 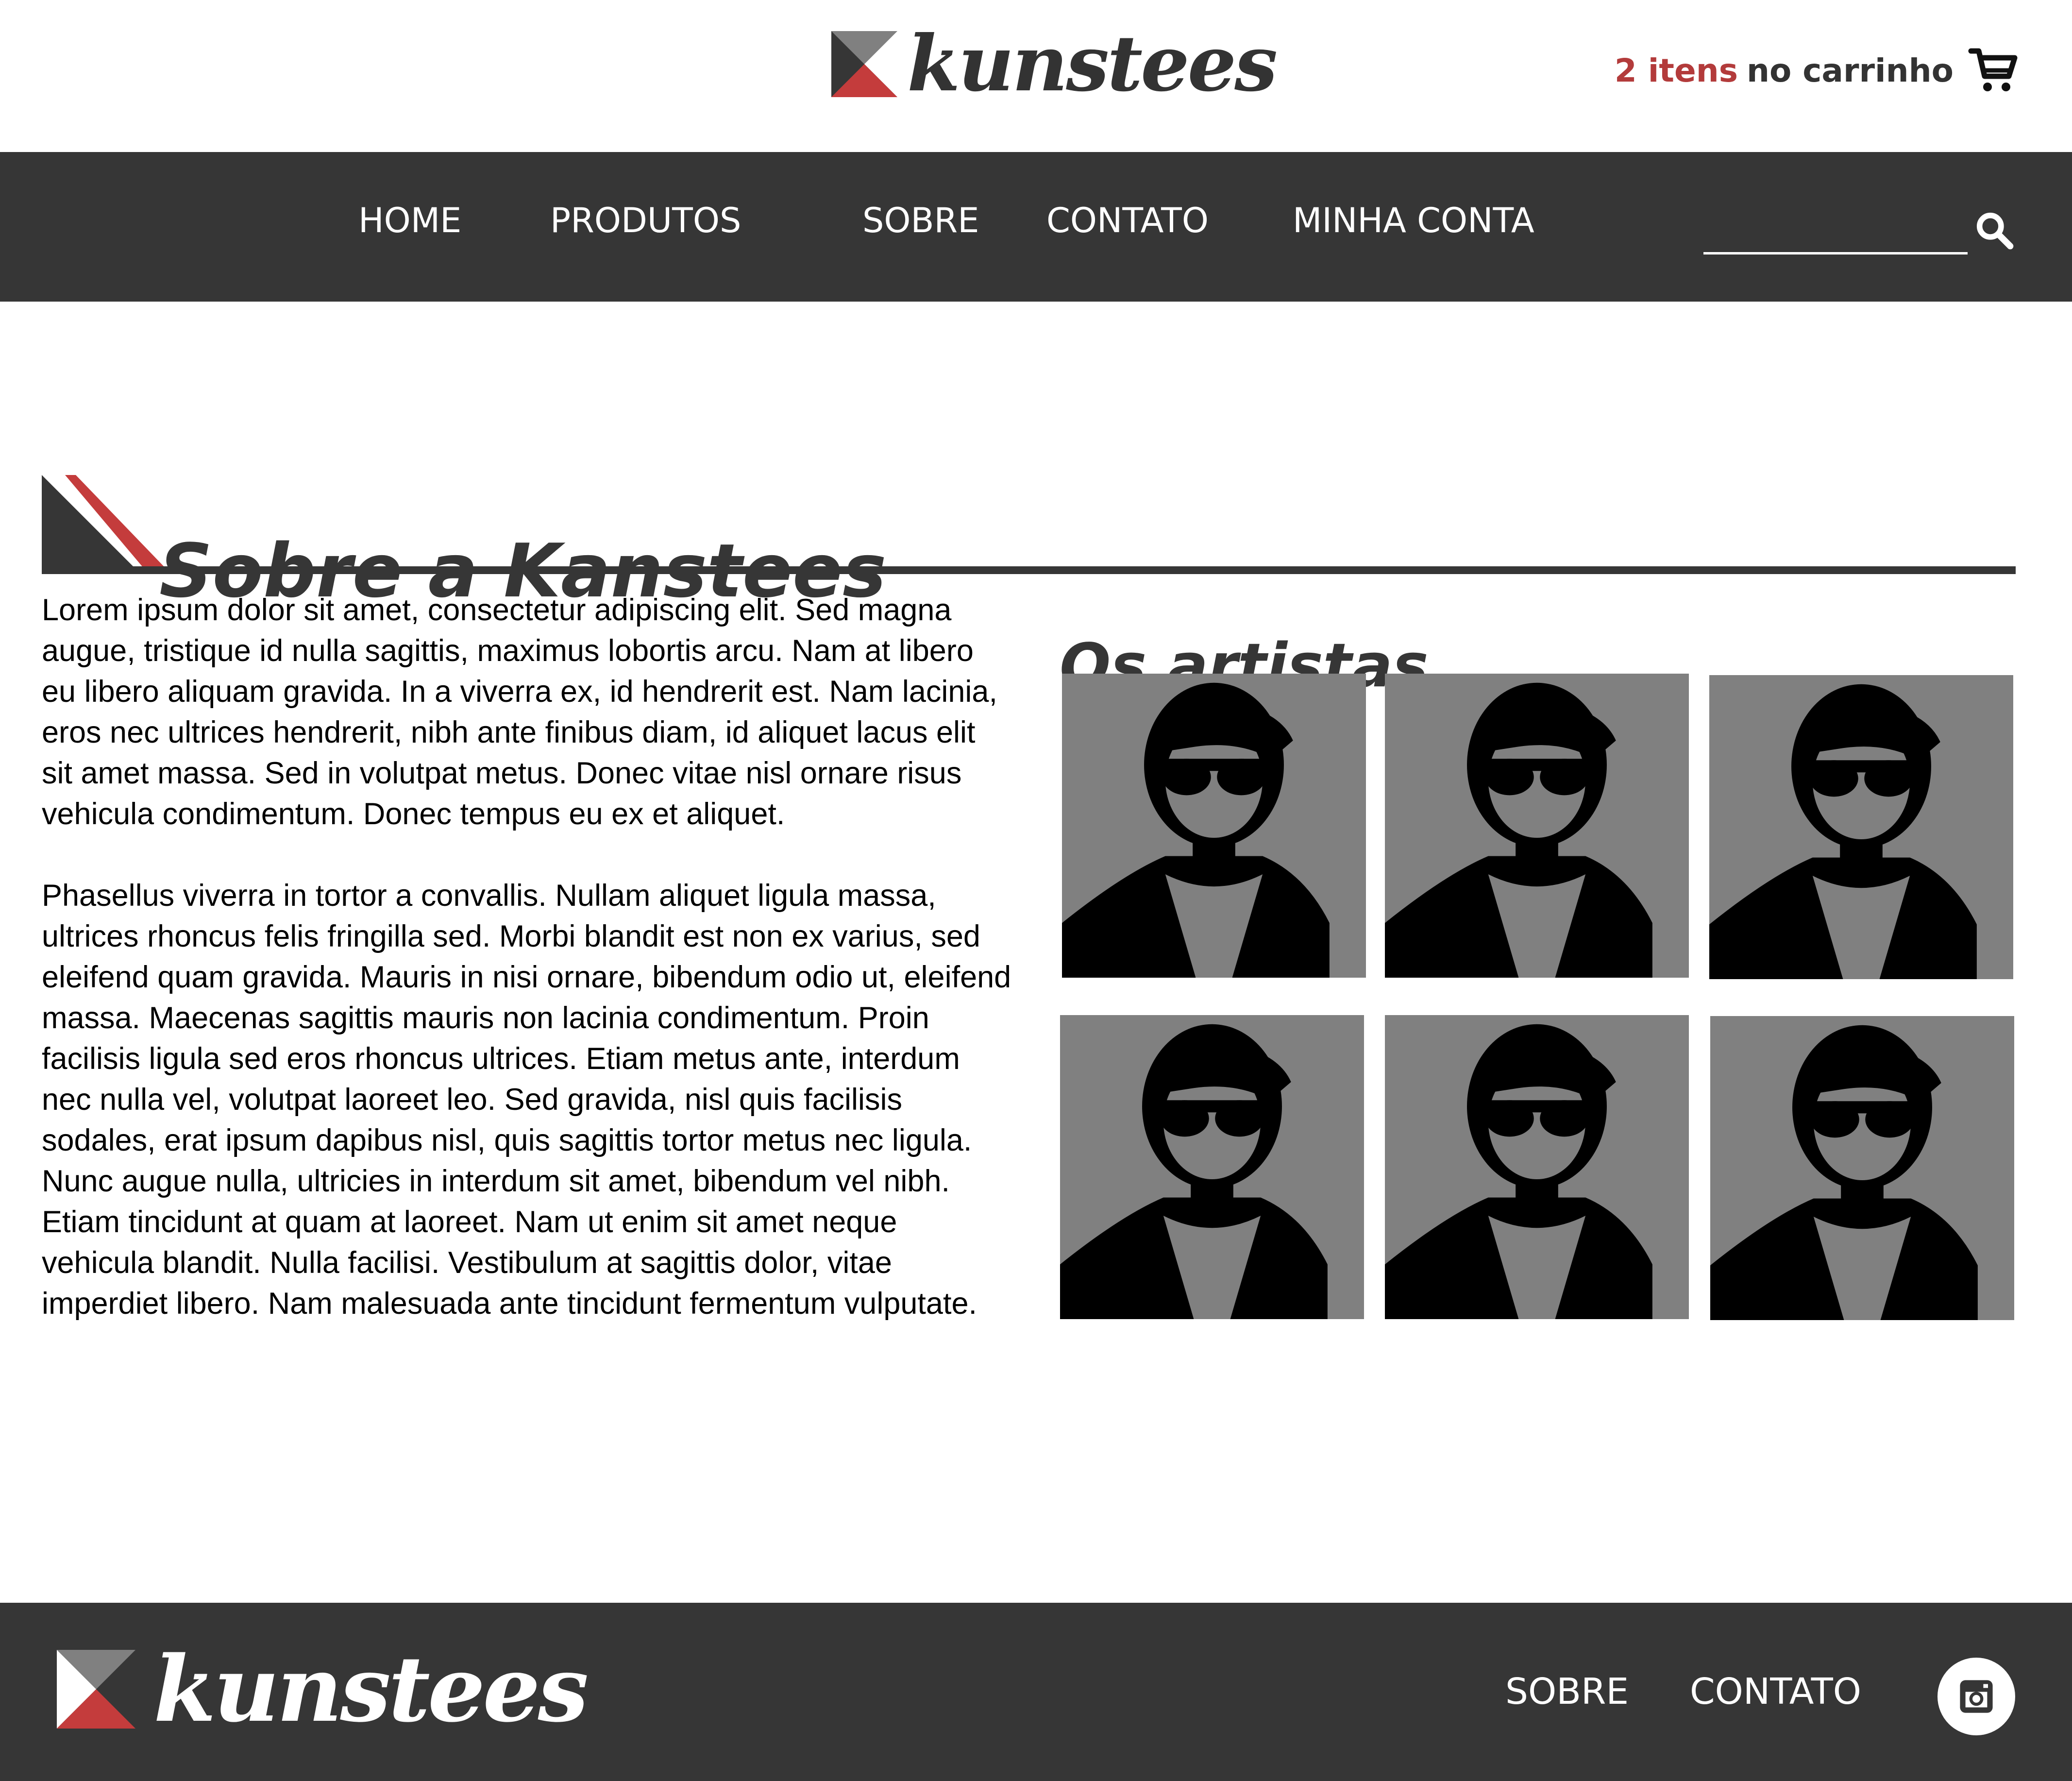 I want to click on site-footer: kunstees SOBRE CONTATO, so click(x=1036, y=1692).